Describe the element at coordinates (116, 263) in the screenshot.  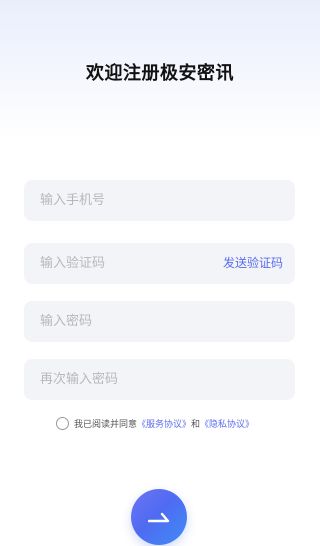
I see `verification-code-input` at that location.